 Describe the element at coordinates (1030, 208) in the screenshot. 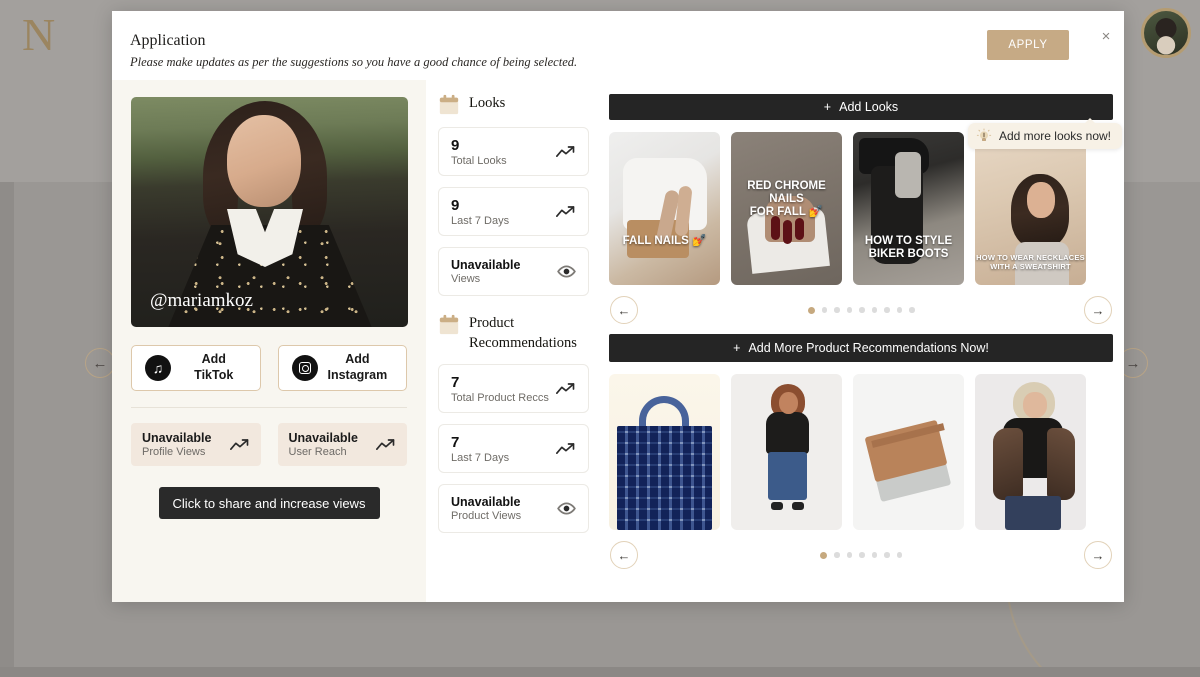

I see `look-thumb-4: HOW TO WEAR NECKLACES WITH A SWEATSHIRT` at that location.